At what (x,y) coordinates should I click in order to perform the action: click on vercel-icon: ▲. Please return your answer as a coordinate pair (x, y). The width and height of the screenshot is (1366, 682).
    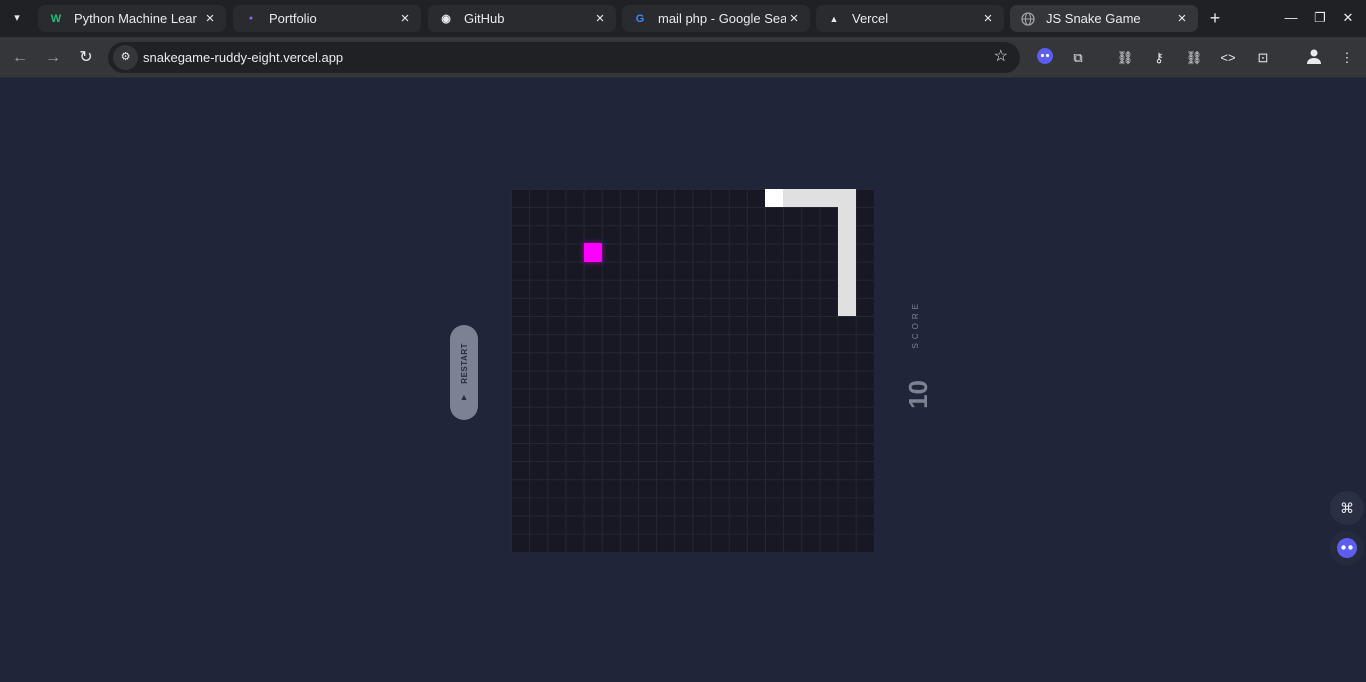
    Looking at the image, I should click on (834, 18).